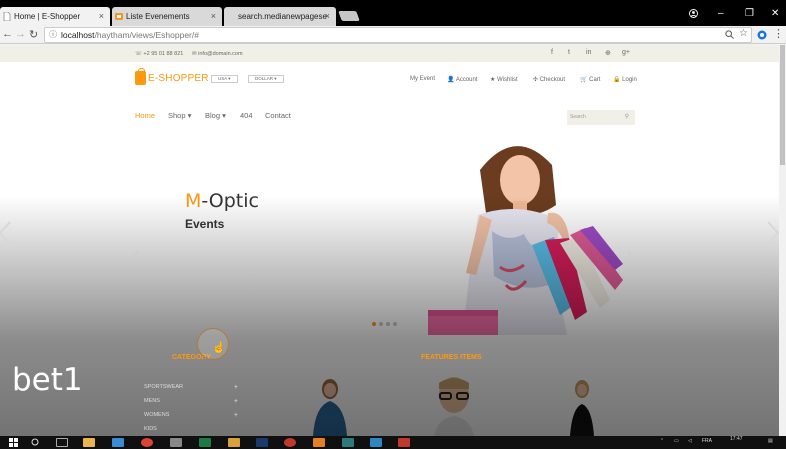 Image resolution: width=786 pixels, height=449 pixels. What do you see at coordinates (626, 52) in the screenshot?
I see `google-plus-icon: g+` at bounding box center [626, 52].